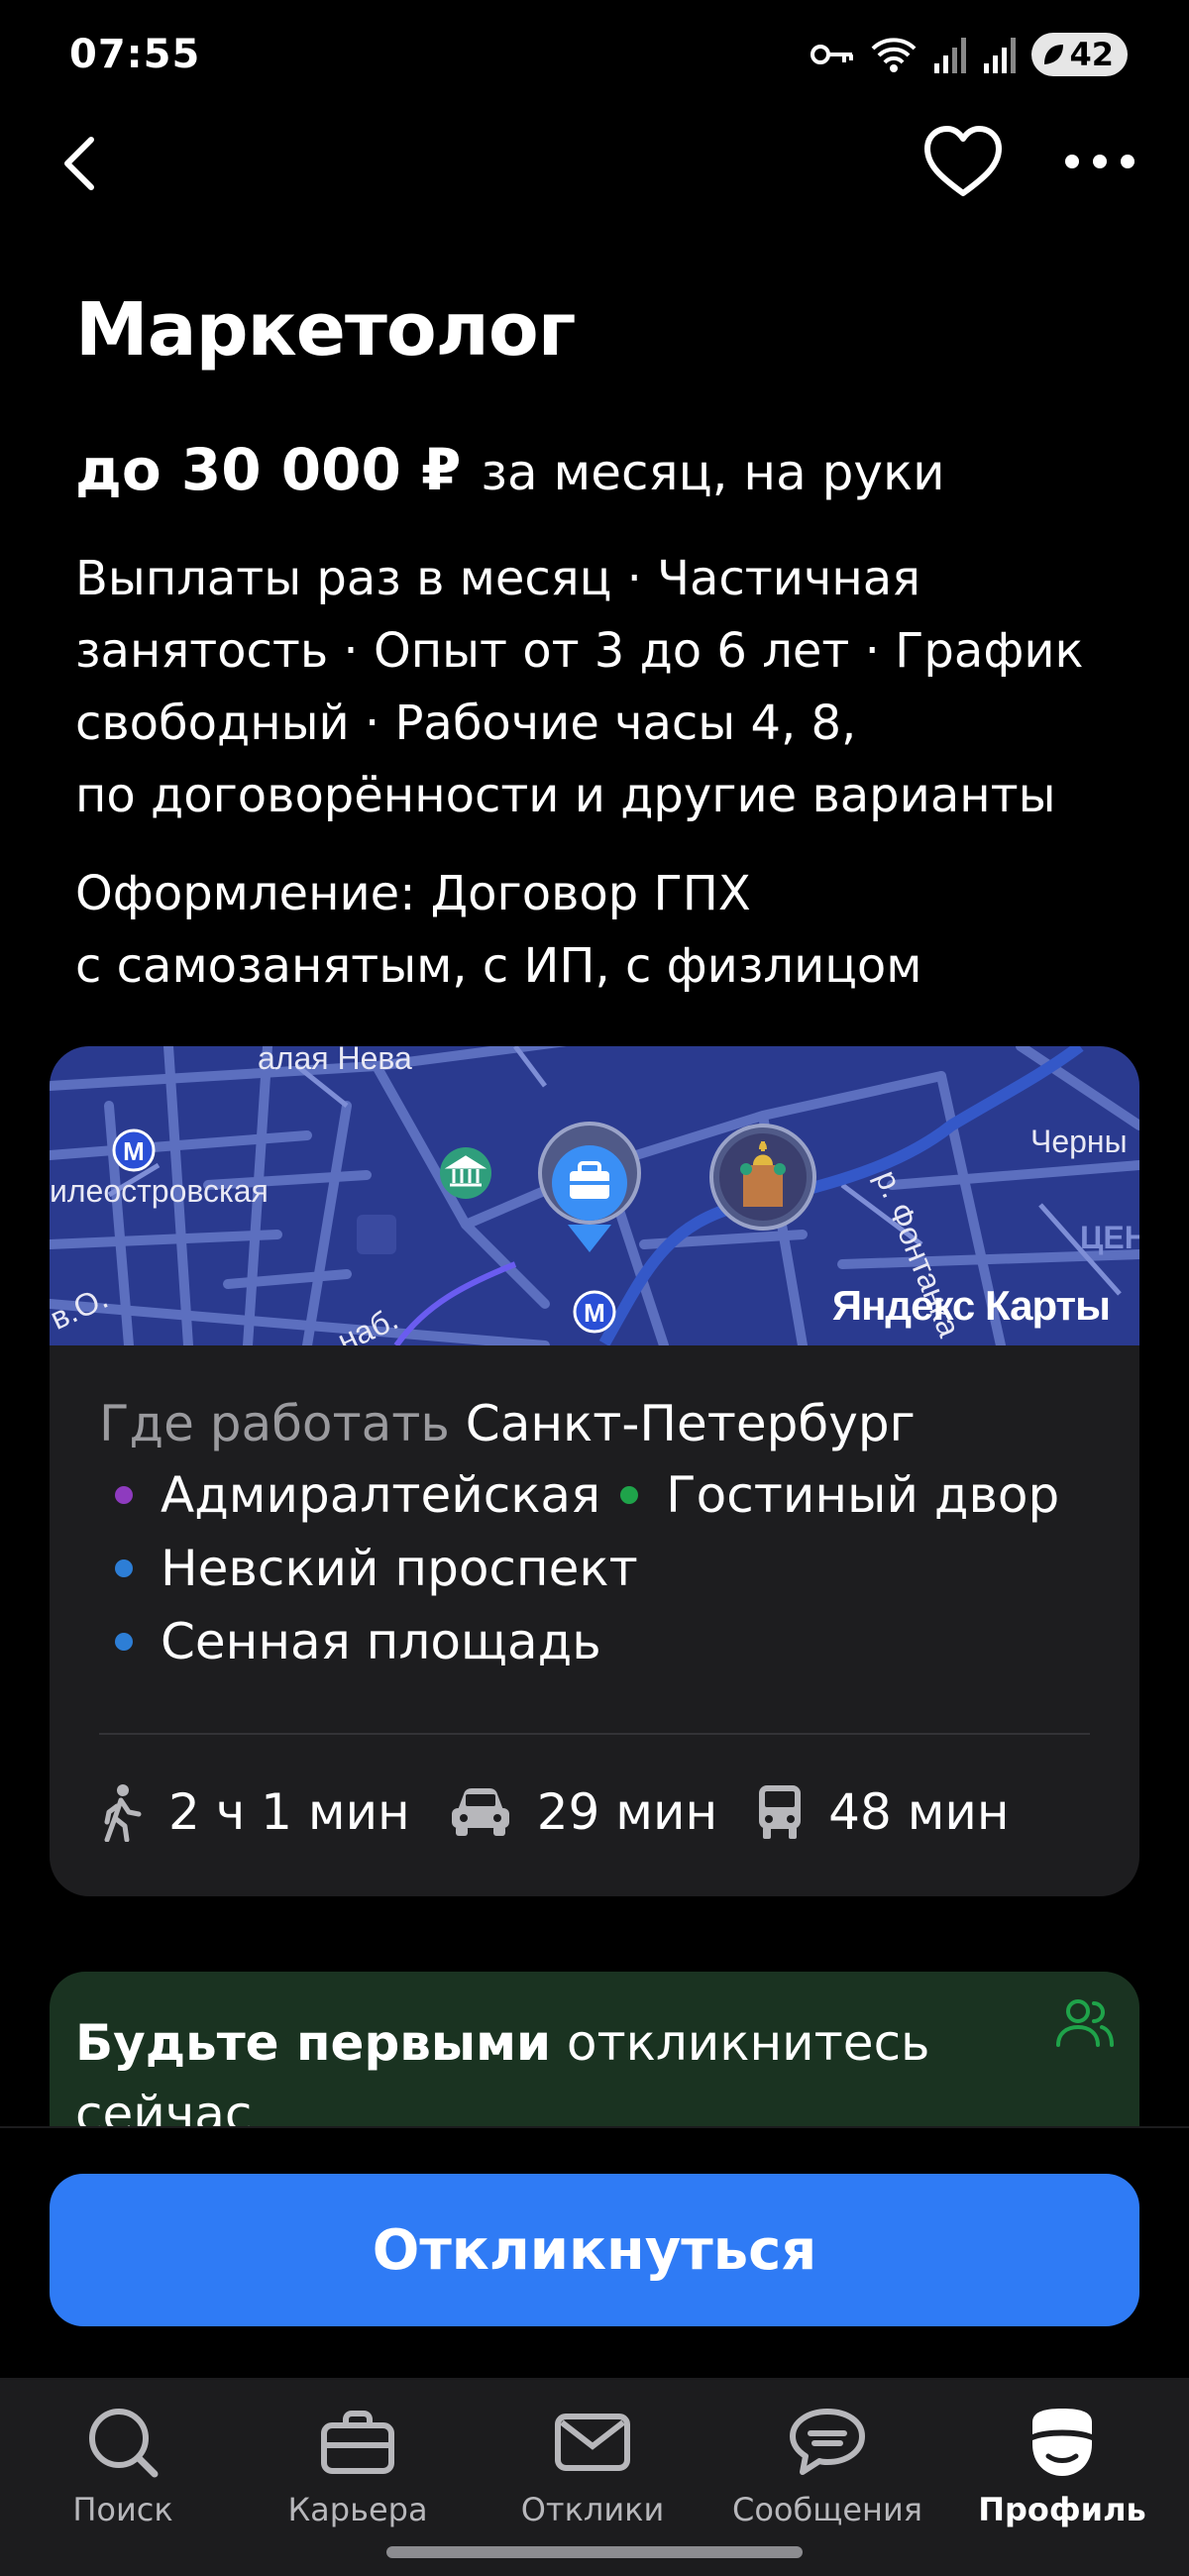  I want to click on job-title: Маркетолог, so click(325, 330).